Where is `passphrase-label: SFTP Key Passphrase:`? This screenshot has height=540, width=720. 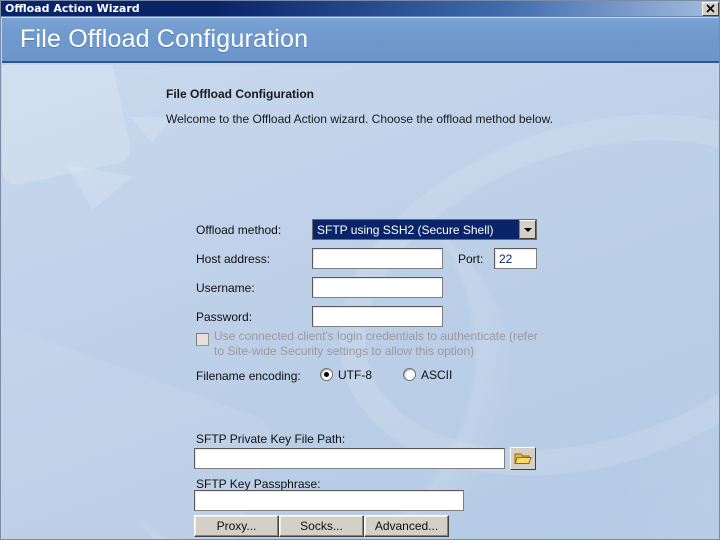
passphrase-label: SFTP Key Passphrase: is located at coordinates (258, 484).